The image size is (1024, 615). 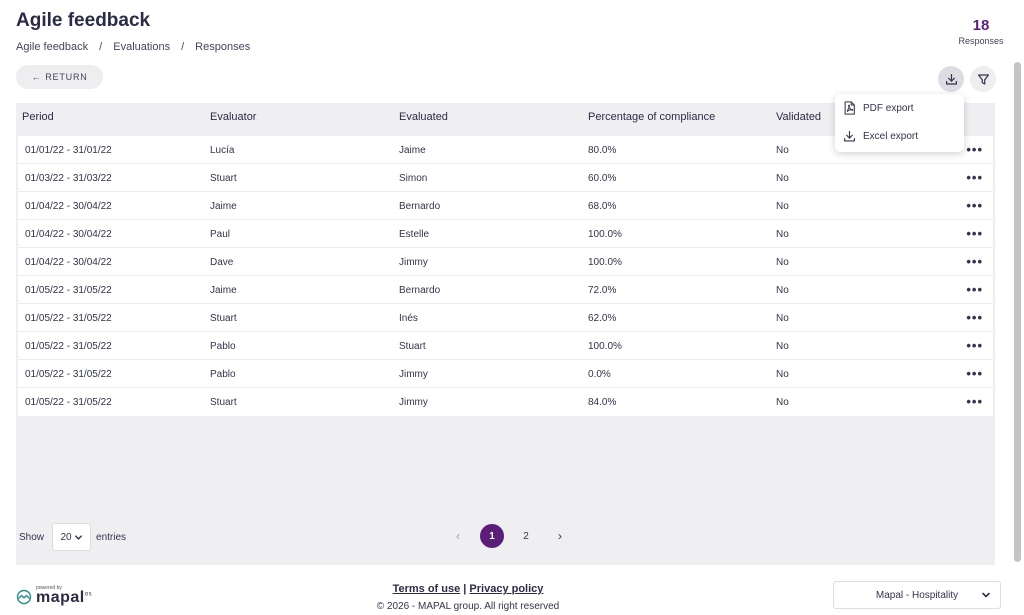 What do you see at coordinates (891, 136) in the screenshot?
I see `excel-export-label: Excel export` at bounding box center [891, 136].